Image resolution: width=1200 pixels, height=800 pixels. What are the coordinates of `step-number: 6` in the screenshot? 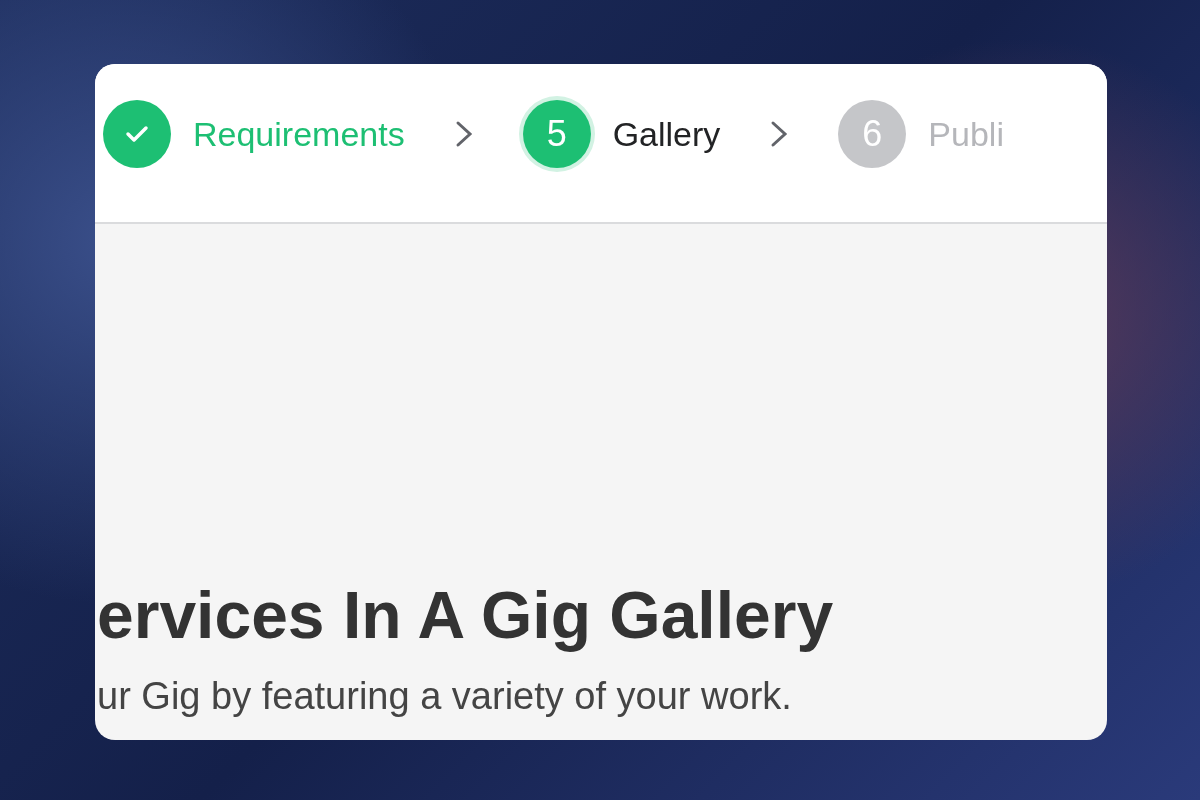 It's located at (872, 134).